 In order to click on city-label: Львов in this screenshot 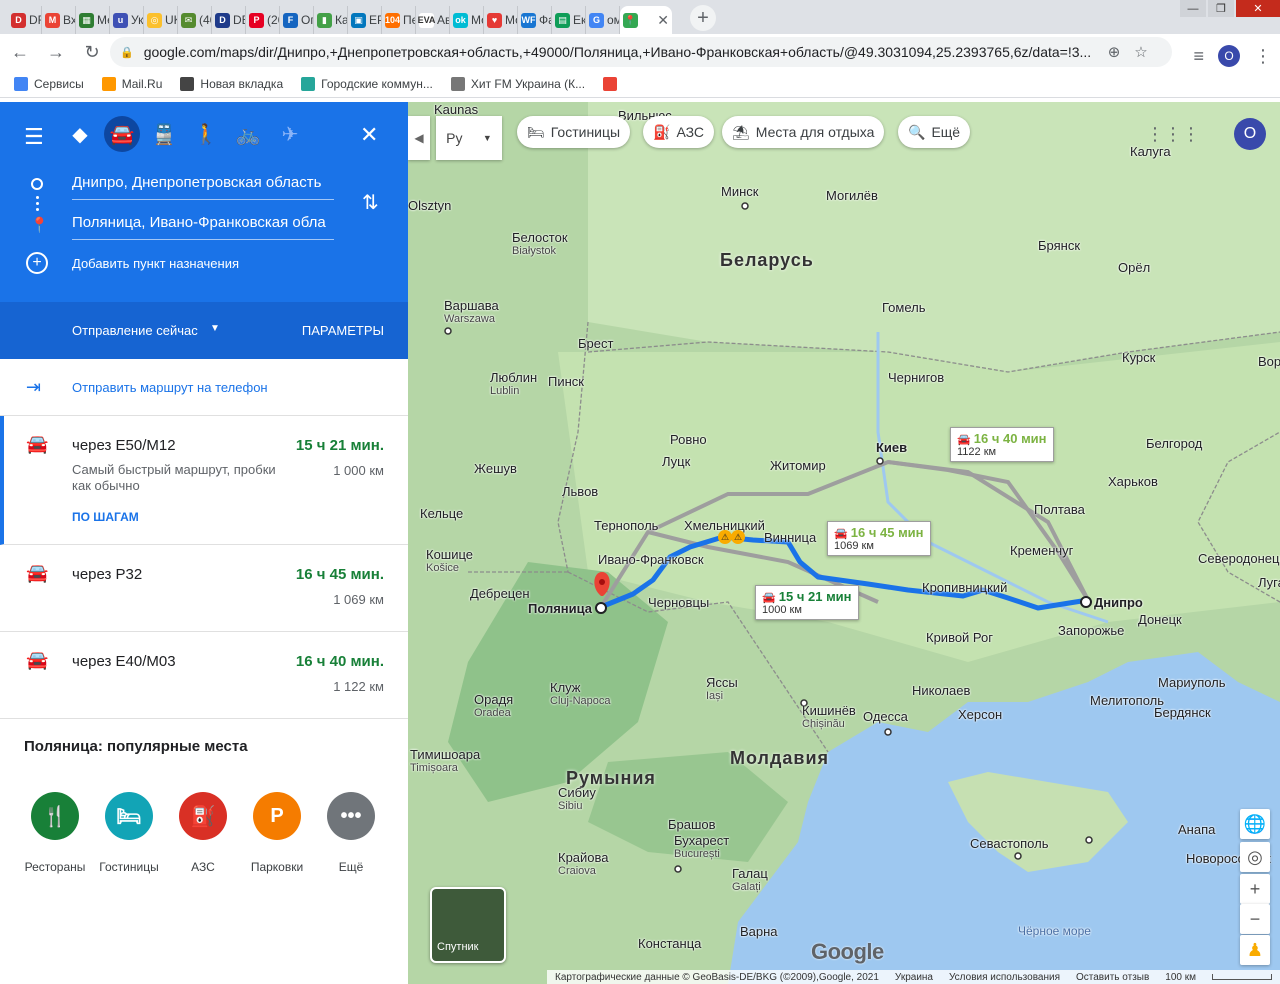, I will do `click(580, 491)`.